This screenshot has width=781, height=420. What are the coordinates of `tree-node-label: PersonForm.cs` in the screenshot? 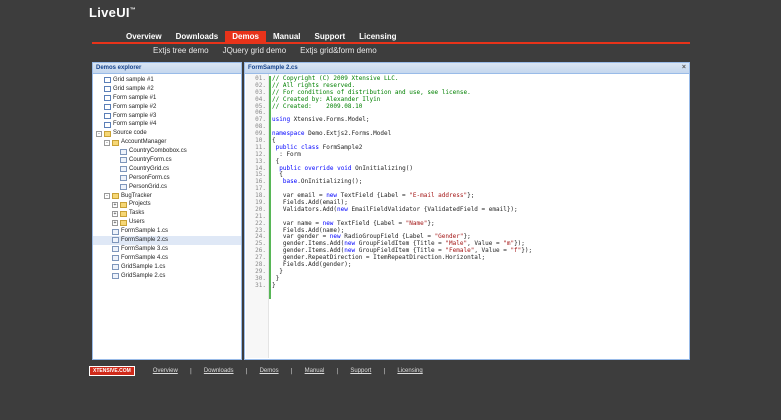 It's located at (149, 177).